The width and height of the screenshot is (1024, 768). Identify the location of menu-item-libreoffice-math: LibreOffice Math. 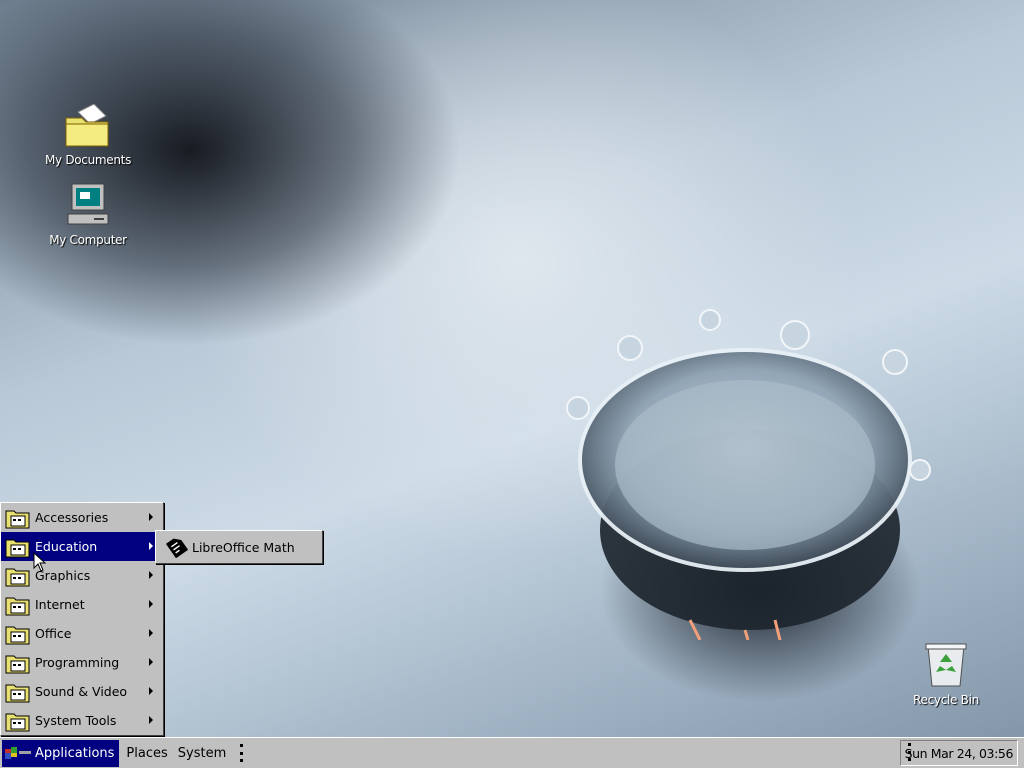
(239, 547).